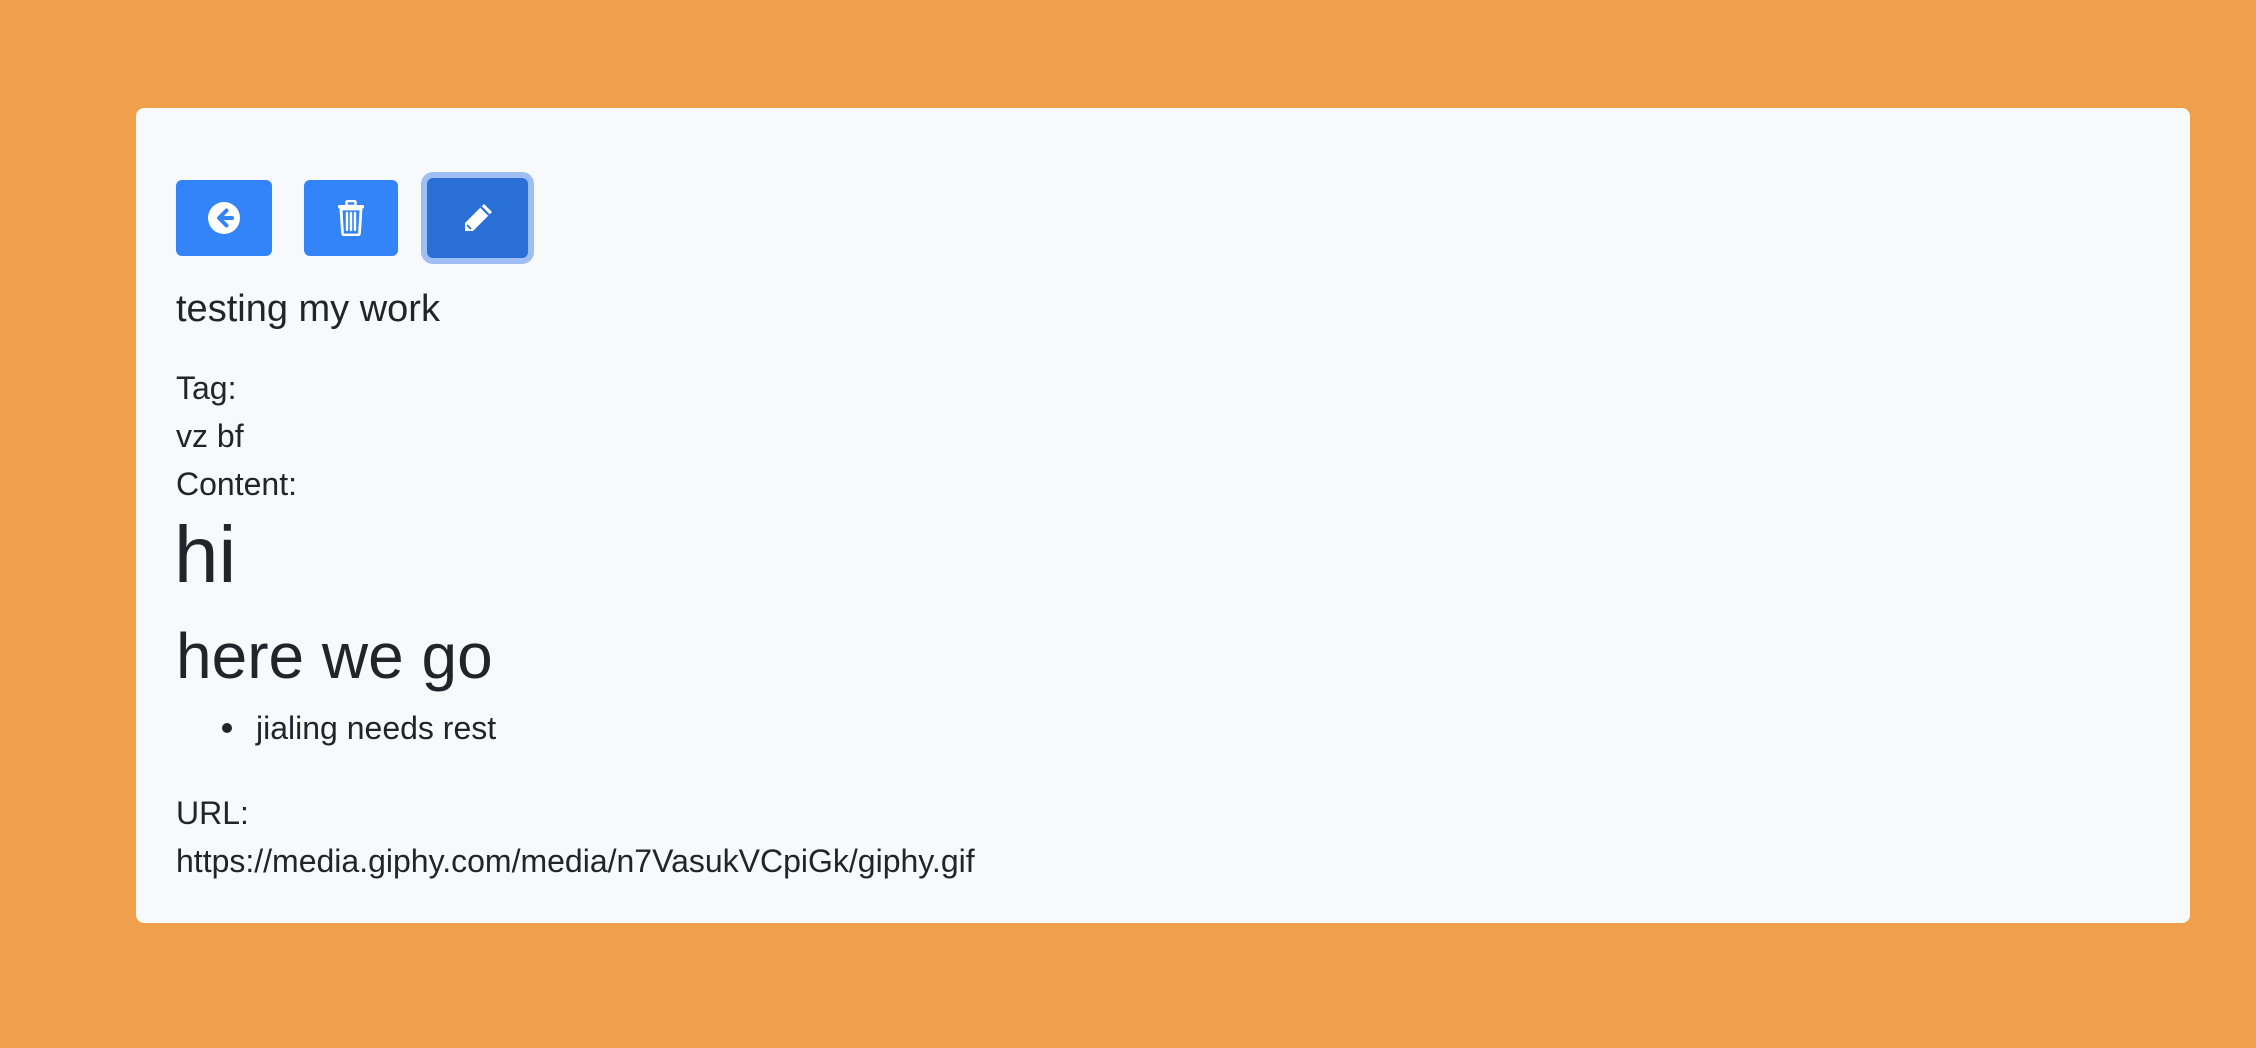 This screenshot has width=2256, height=1048. What do you see at coordinates (210, 436) in the screenshot?
I see `tag-value: vz bf` at bounding box center [210, 436].